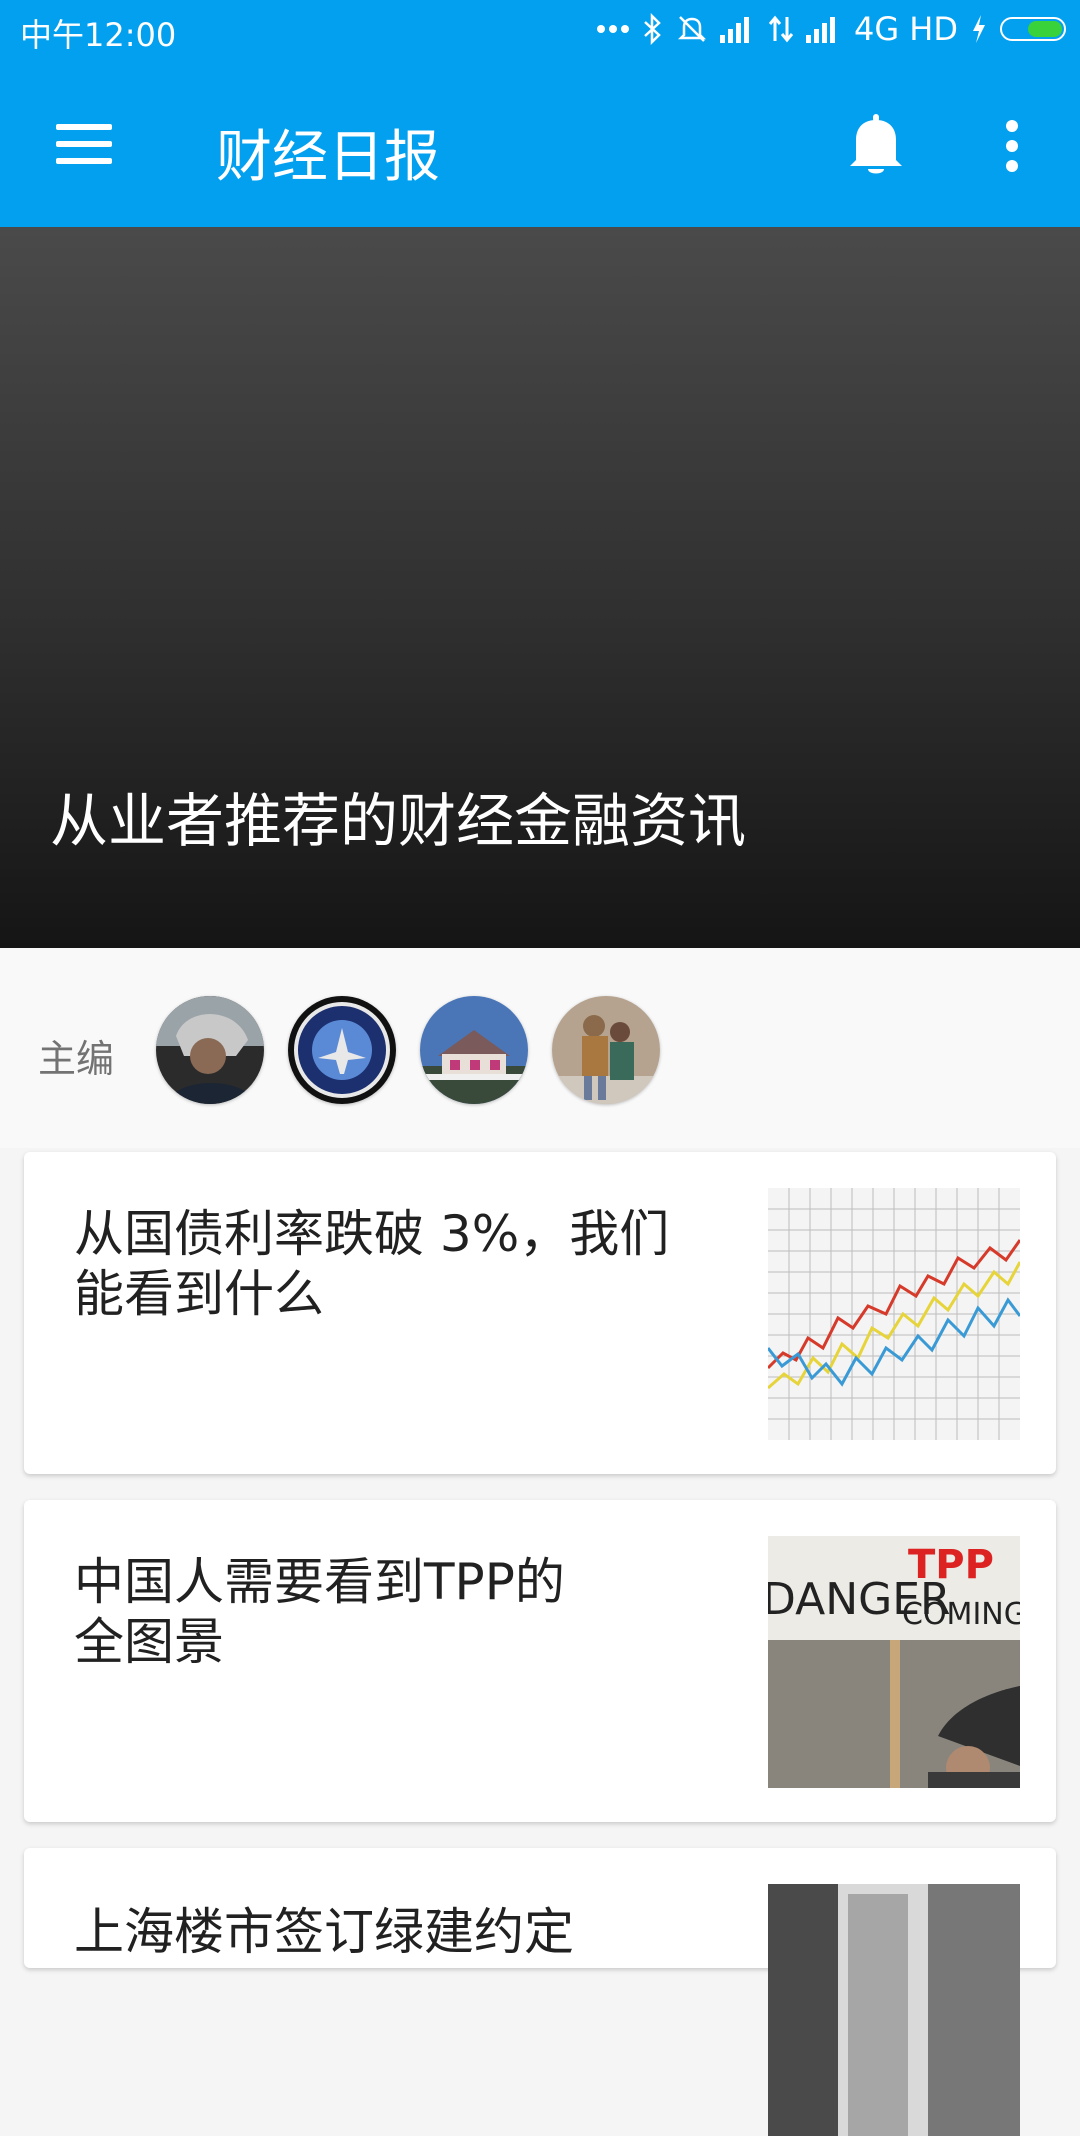 The image size is (1080, 2136). I want to click on editors-row: 主编, so click(540, 1048).